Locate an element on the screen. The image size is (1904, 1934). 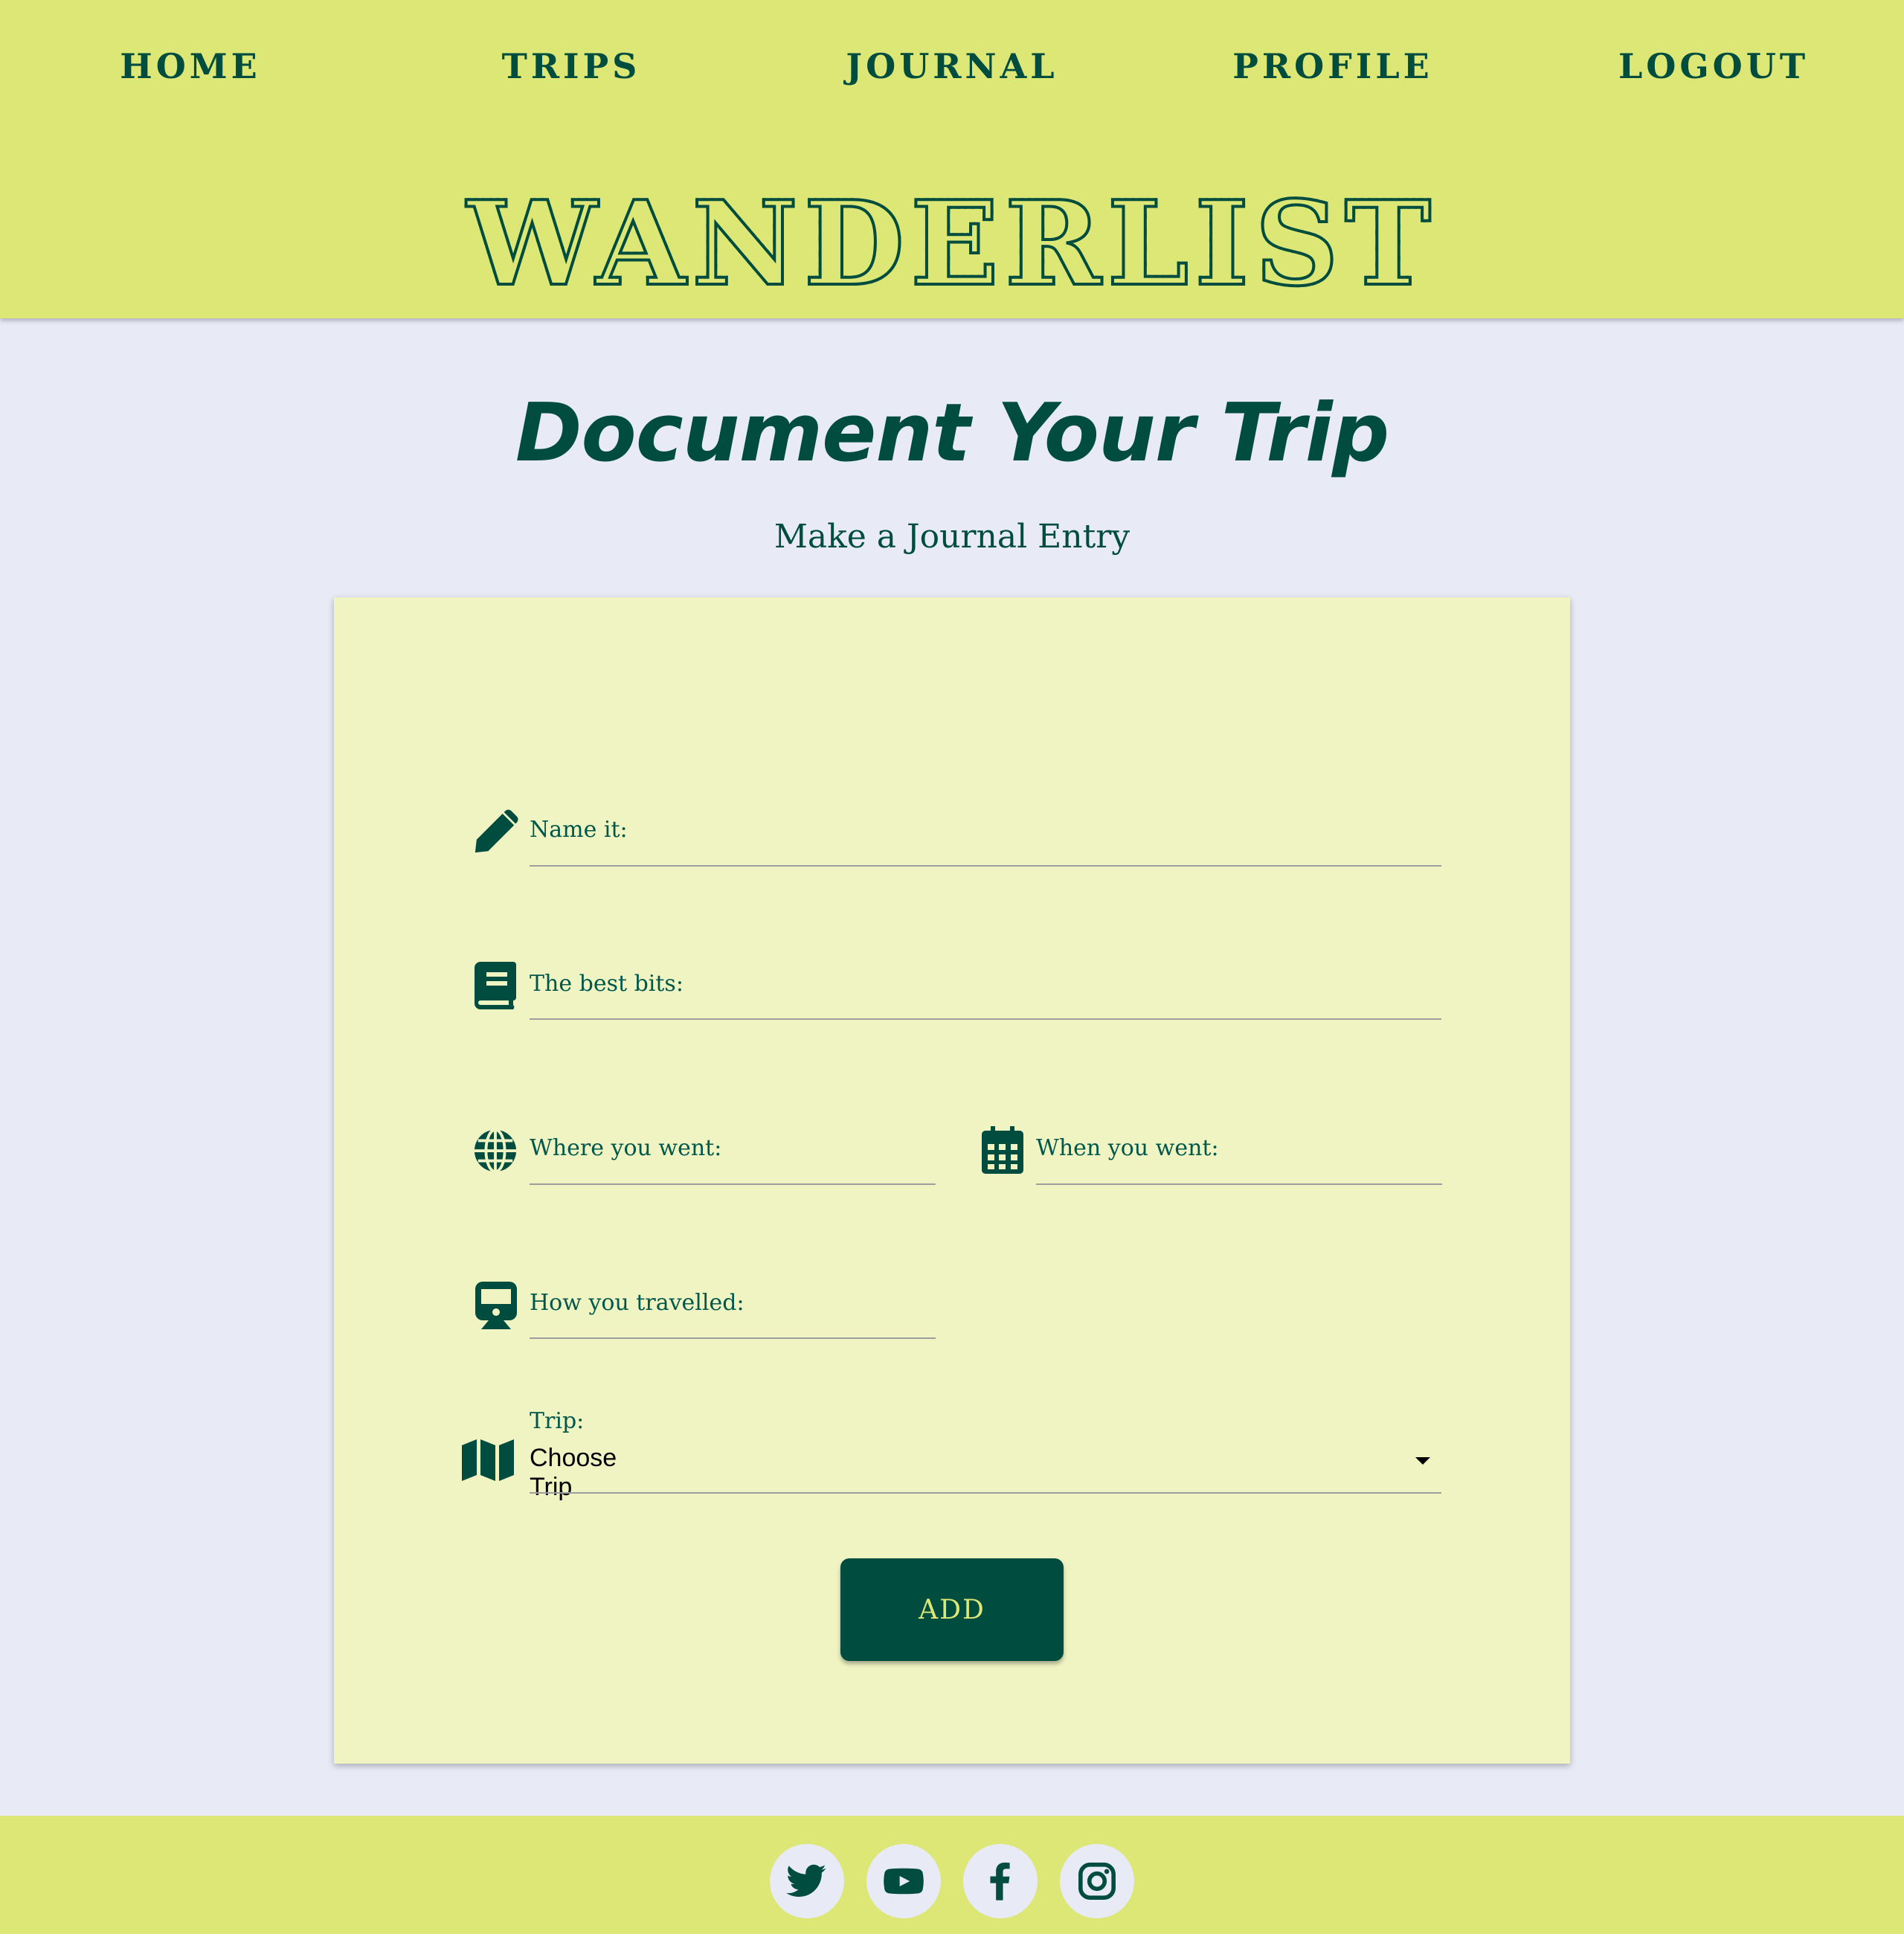
twitter-link is located at coordinates (807, 1881).